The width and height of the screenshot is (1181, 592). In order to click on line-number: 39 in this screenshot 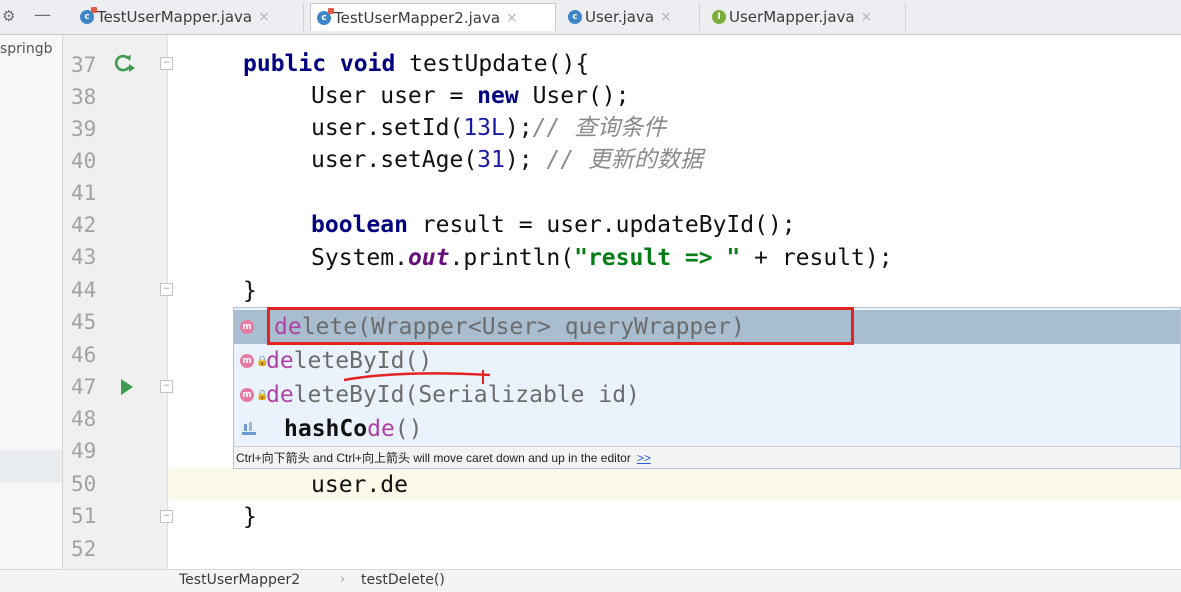, I will do `click(84, 129)`.